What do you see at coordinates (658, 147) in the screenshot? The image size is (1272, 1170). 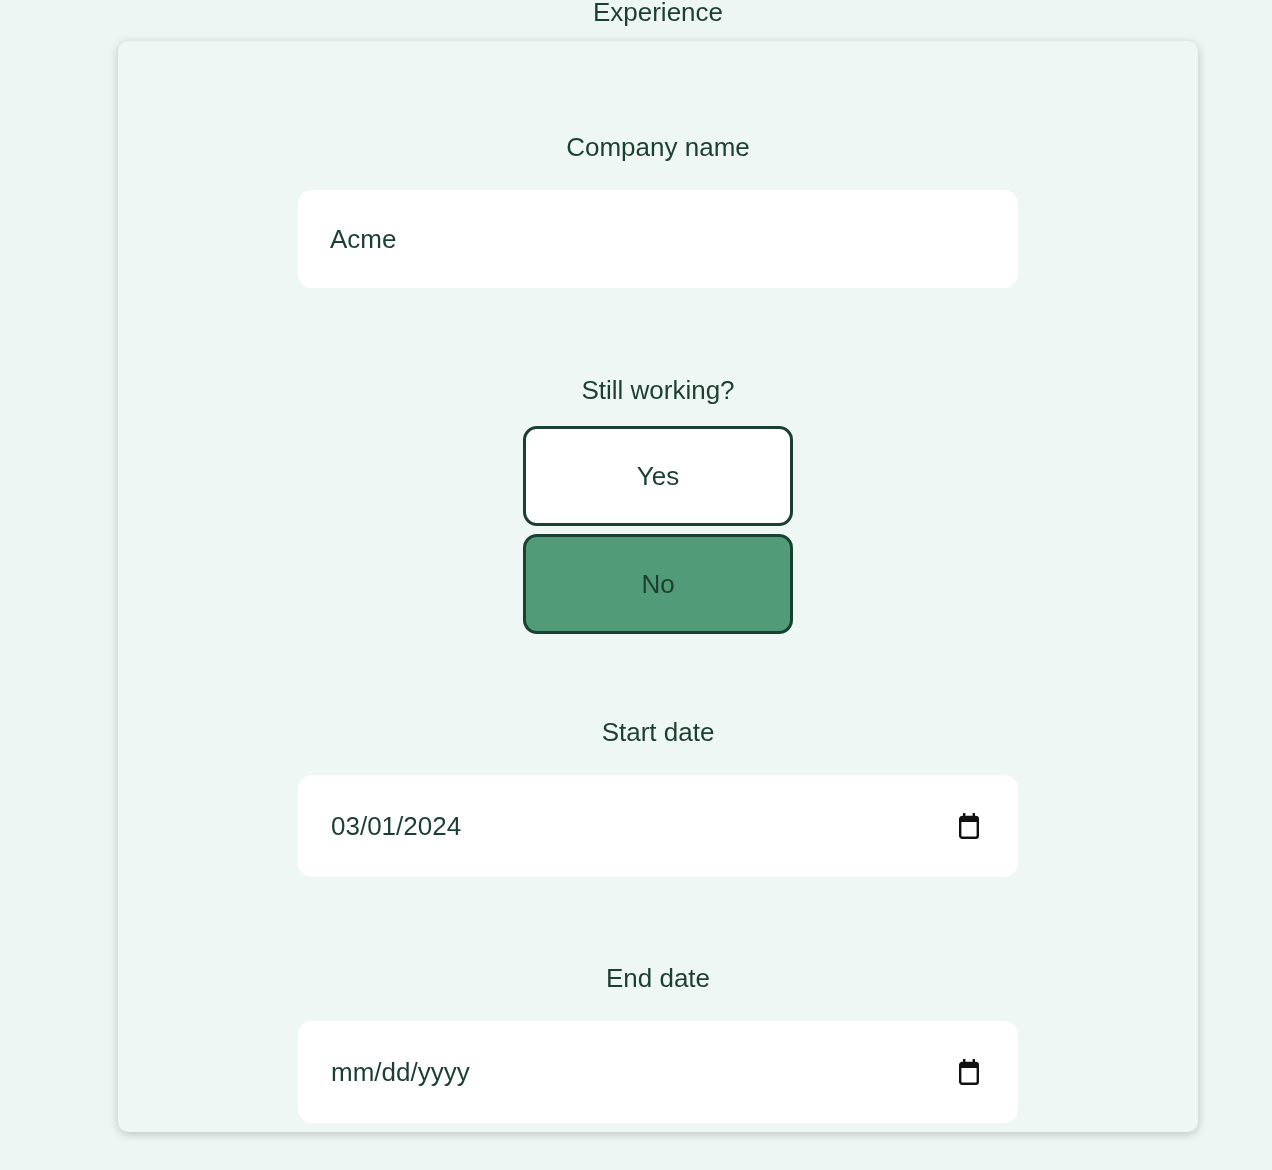 I see `field-label: Company name` at bounding box center [658, 147].